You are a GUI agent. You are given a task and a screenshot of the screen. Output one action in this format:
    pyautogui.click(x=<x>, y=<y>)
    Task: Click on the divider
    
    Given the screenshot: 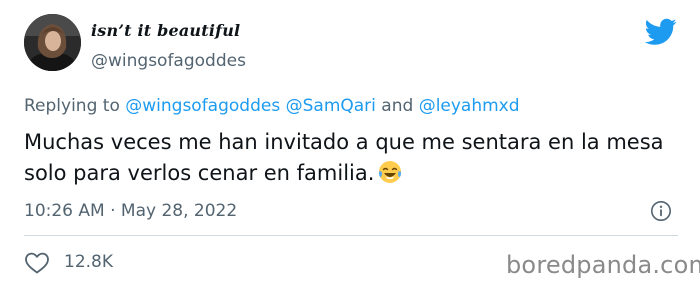 What is the action you would take?
    pyautogui.click(x=351, y=235)
    